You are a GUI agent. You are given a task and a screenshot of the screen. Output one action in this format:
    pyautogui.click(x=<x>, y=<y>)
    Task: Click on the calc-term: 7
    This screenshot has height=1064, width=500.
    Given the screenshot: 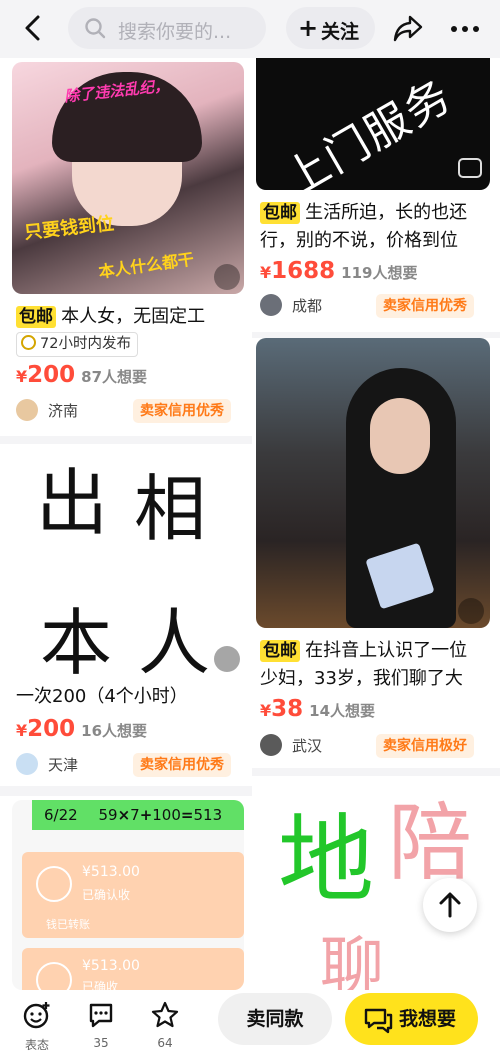 What is the action you would take?
    pyautogui.click(x=135, y=815)
    